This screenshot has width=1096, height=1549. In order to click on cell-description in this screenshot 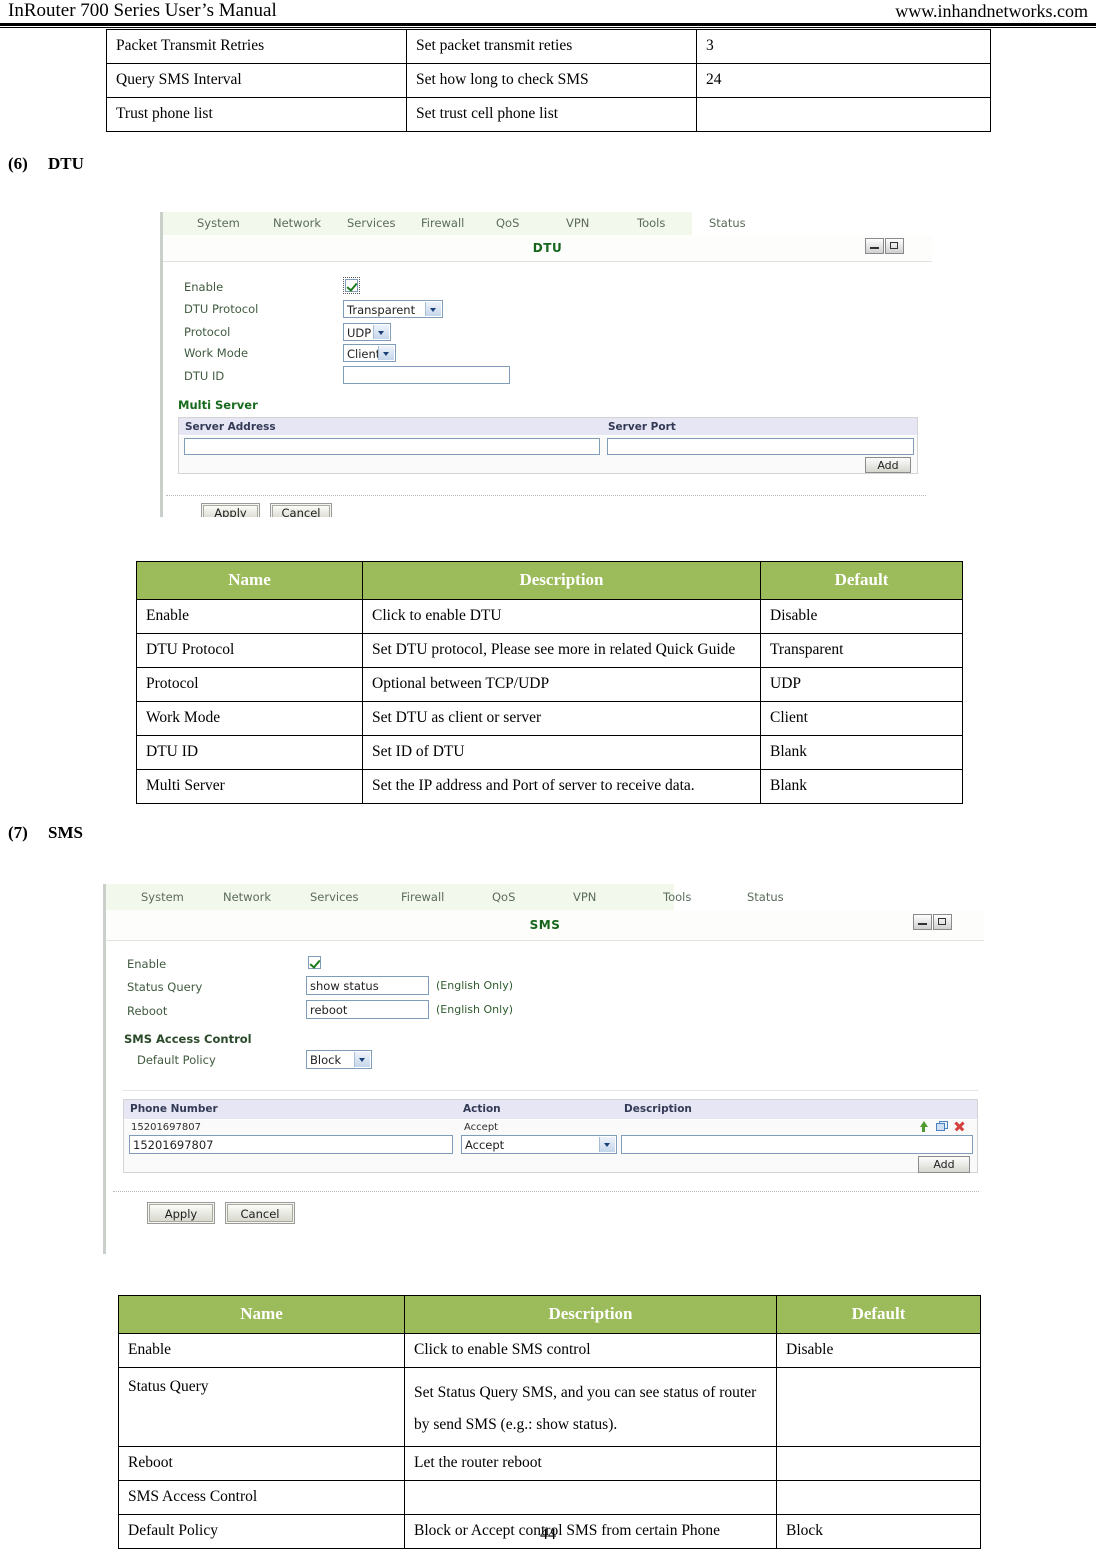, I will do `click(590, 1498)`.